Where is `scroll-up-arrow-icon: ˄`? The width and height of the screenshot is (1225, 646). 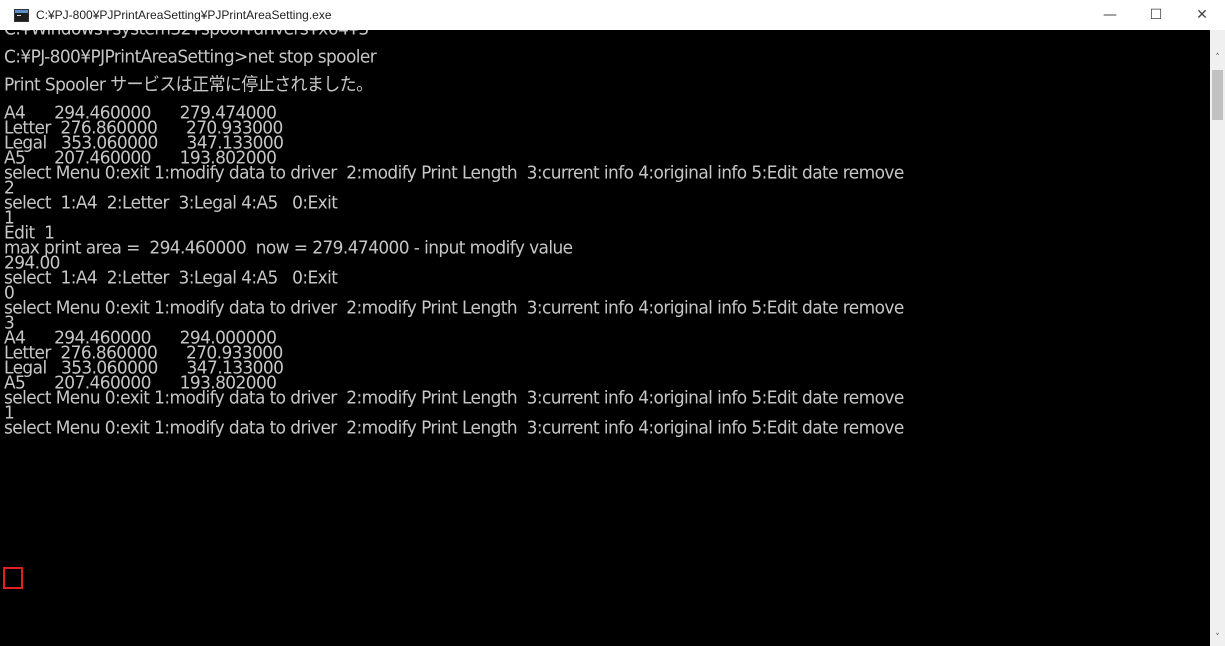 scroll-up-arrow-icon: ˄ is located at coordinates (1217, 58).